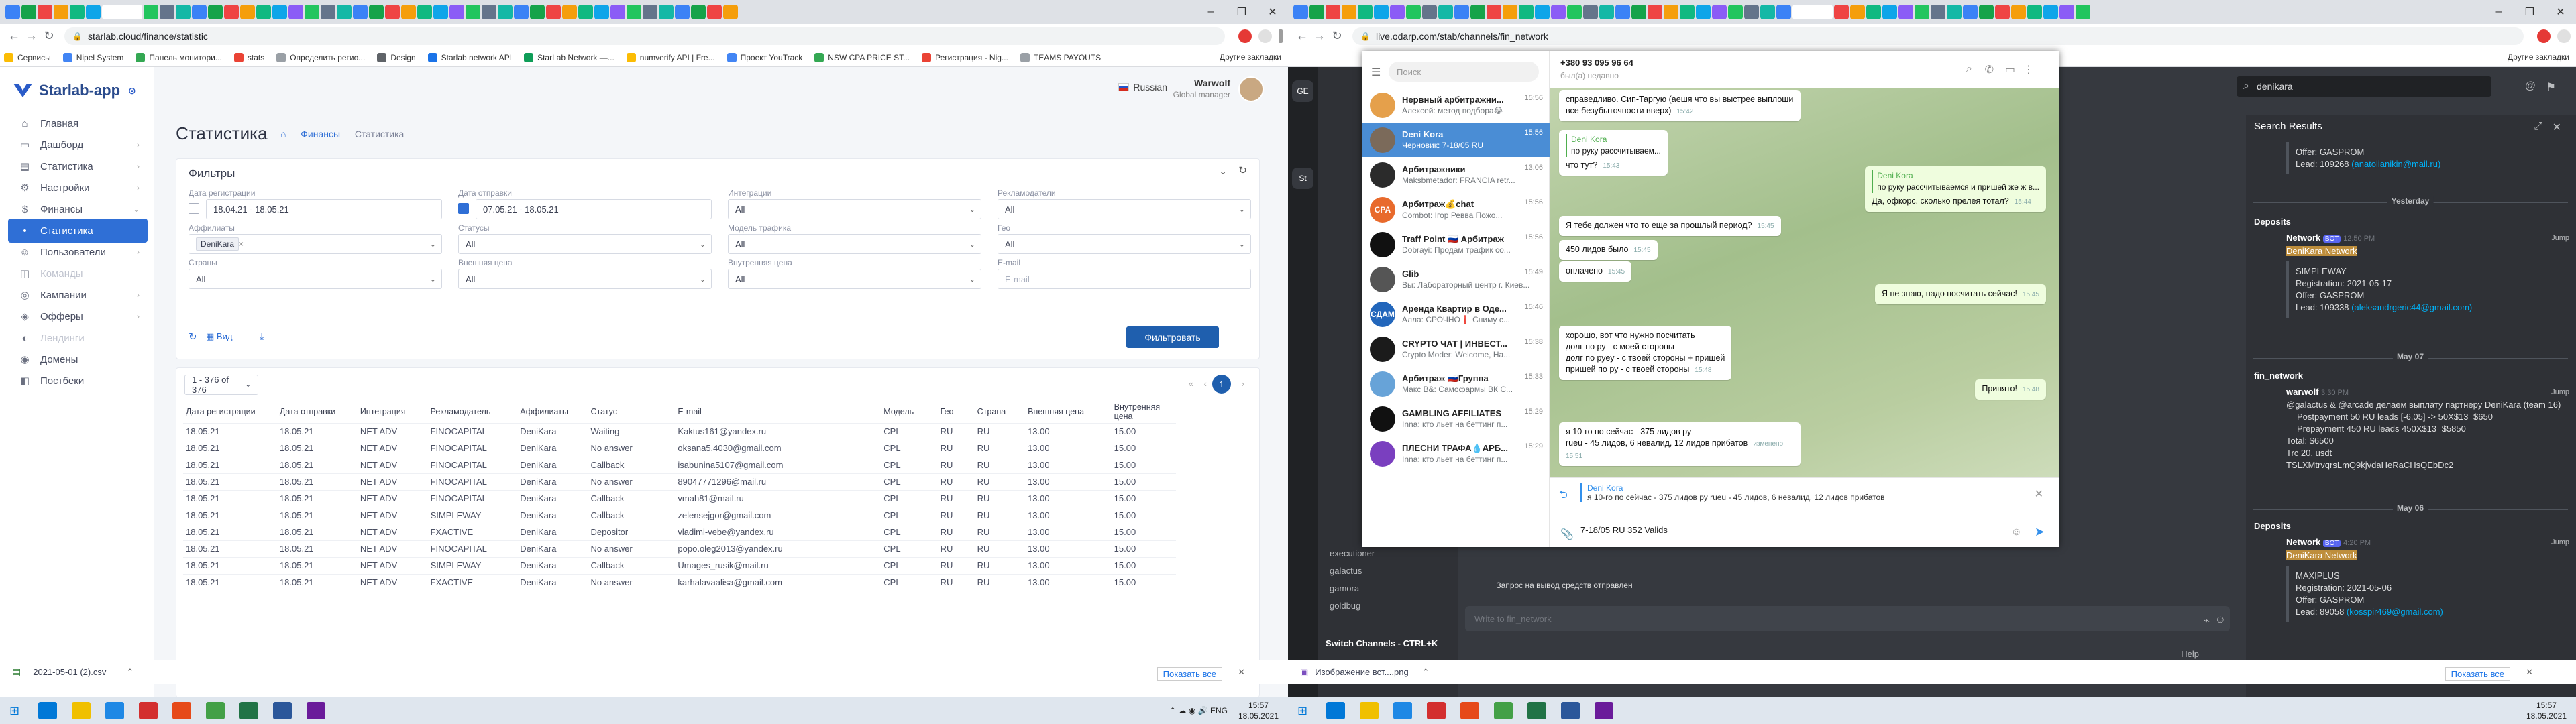 The width and height of the screenshot is (2576, 724). Describe the element at coordinates (1456, 140) in the screenshot. I see `telegram-chat-item: Deni Kora Черновик: 7-18/05 RU 15:56` at that location.